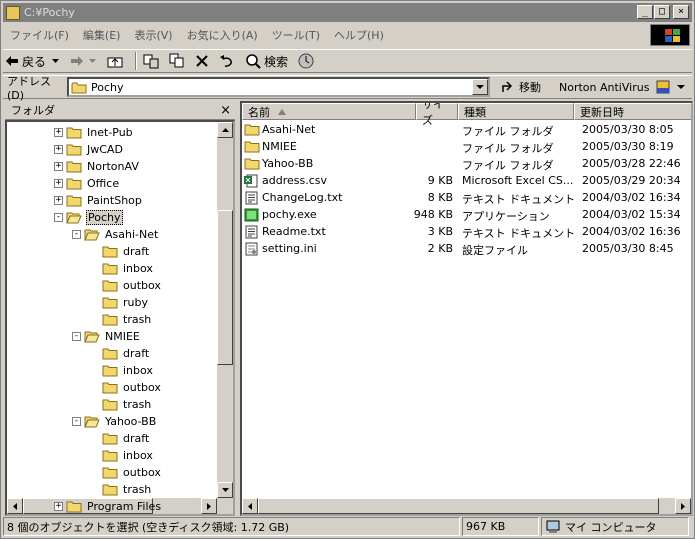 The height and width of the screenshot is (539, 695). I want to click on column-header-size: サイズ, so click(437, 115).